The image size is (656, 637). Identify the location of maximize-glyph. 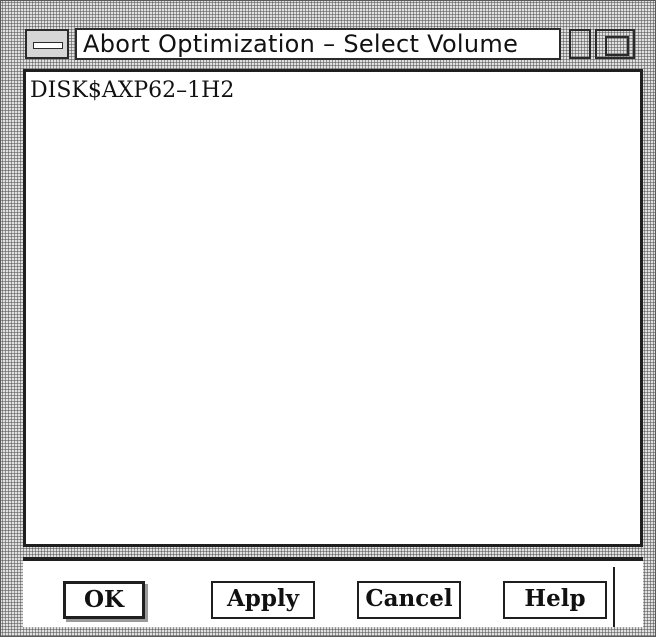
(617, 46).